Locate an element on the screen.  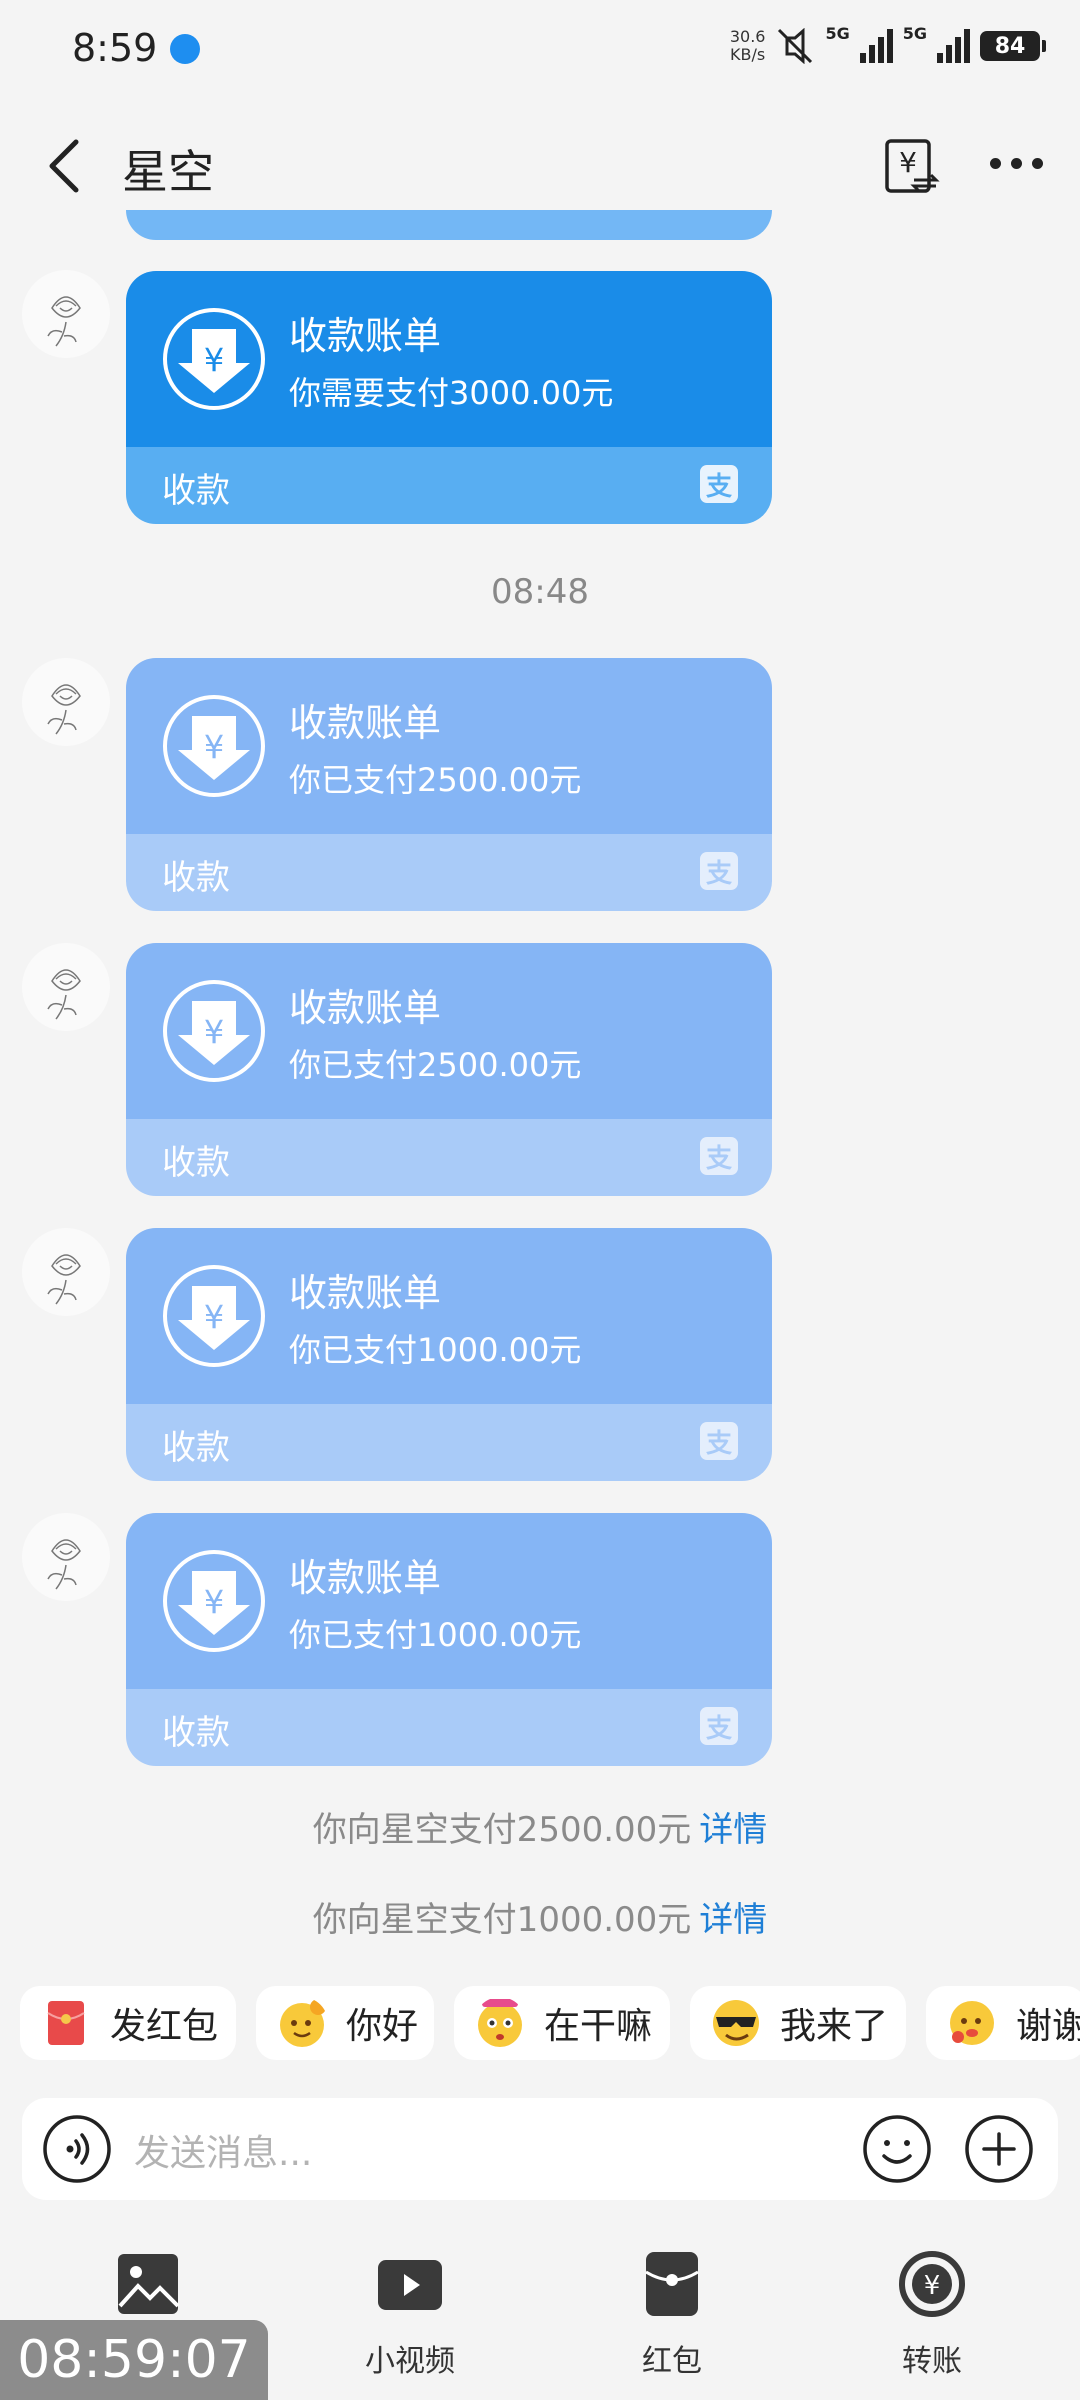
quick-reply-red-envelope: 发红包 is located at coordinates (128, 2023).